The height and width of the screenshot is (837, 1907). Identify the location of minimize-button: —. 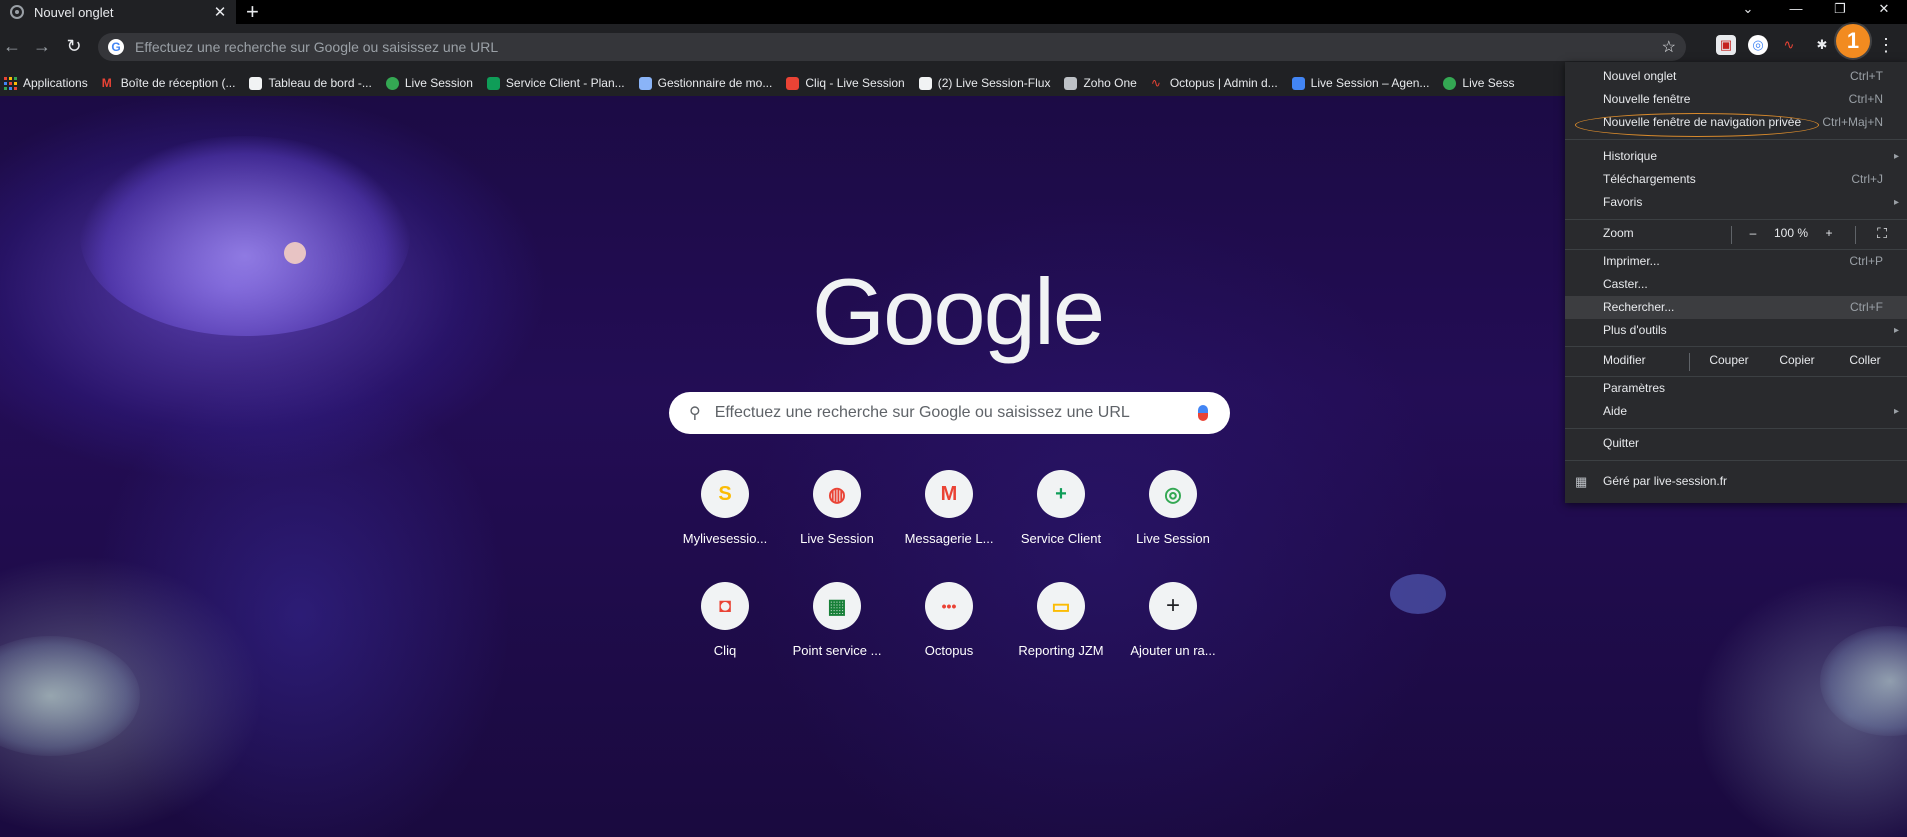
(1796, 10).